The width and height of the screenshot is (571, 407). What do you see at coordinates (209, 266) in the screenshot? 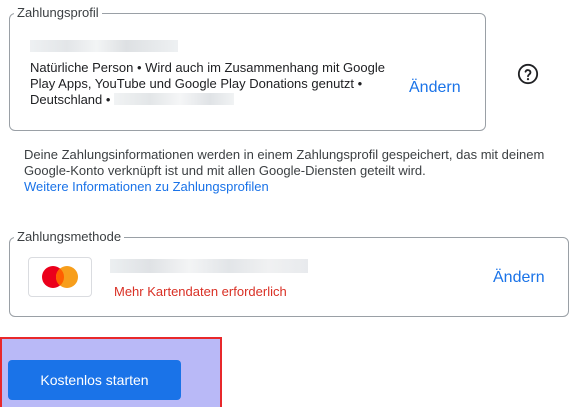
I see `masked-card-number` at bounding box center [209, 266].